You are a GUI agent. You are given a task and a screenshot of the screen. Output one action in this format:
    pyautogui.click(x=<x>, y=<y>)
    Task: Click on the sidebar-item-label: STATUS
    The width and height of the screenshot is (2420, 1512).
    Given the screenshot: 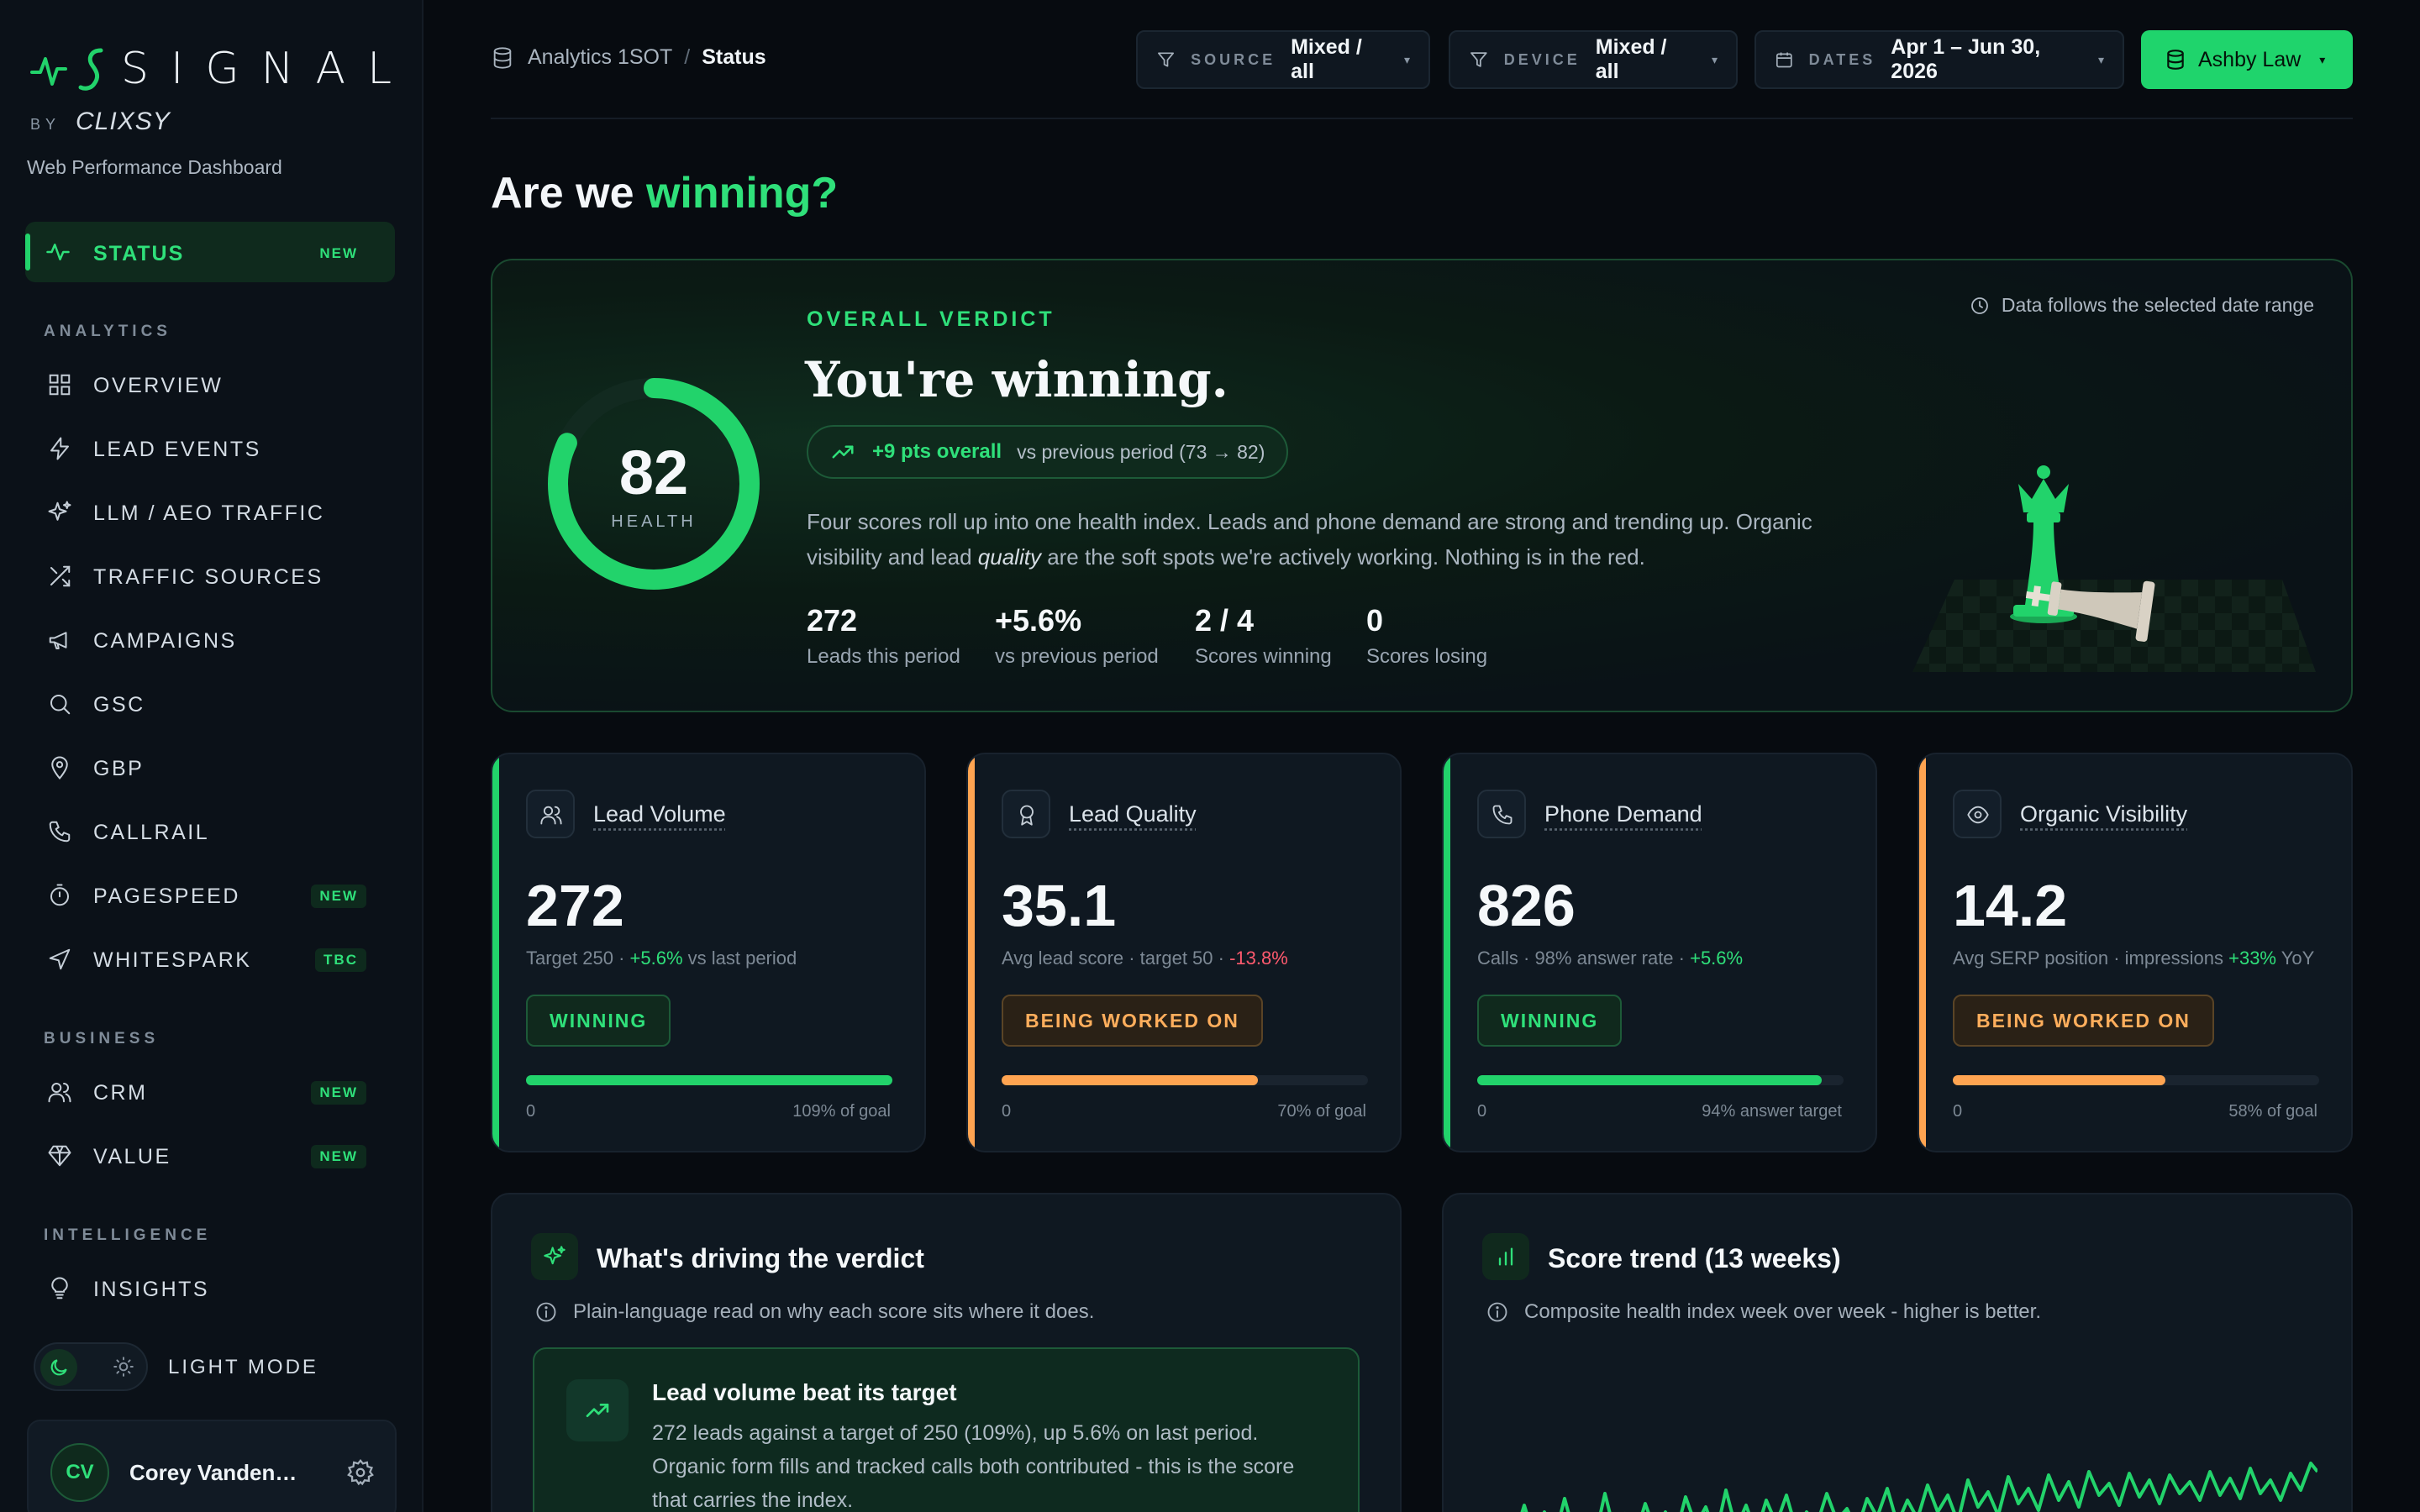 What is the action you would take?
    pyautogui.click(x=138, y=254)
    